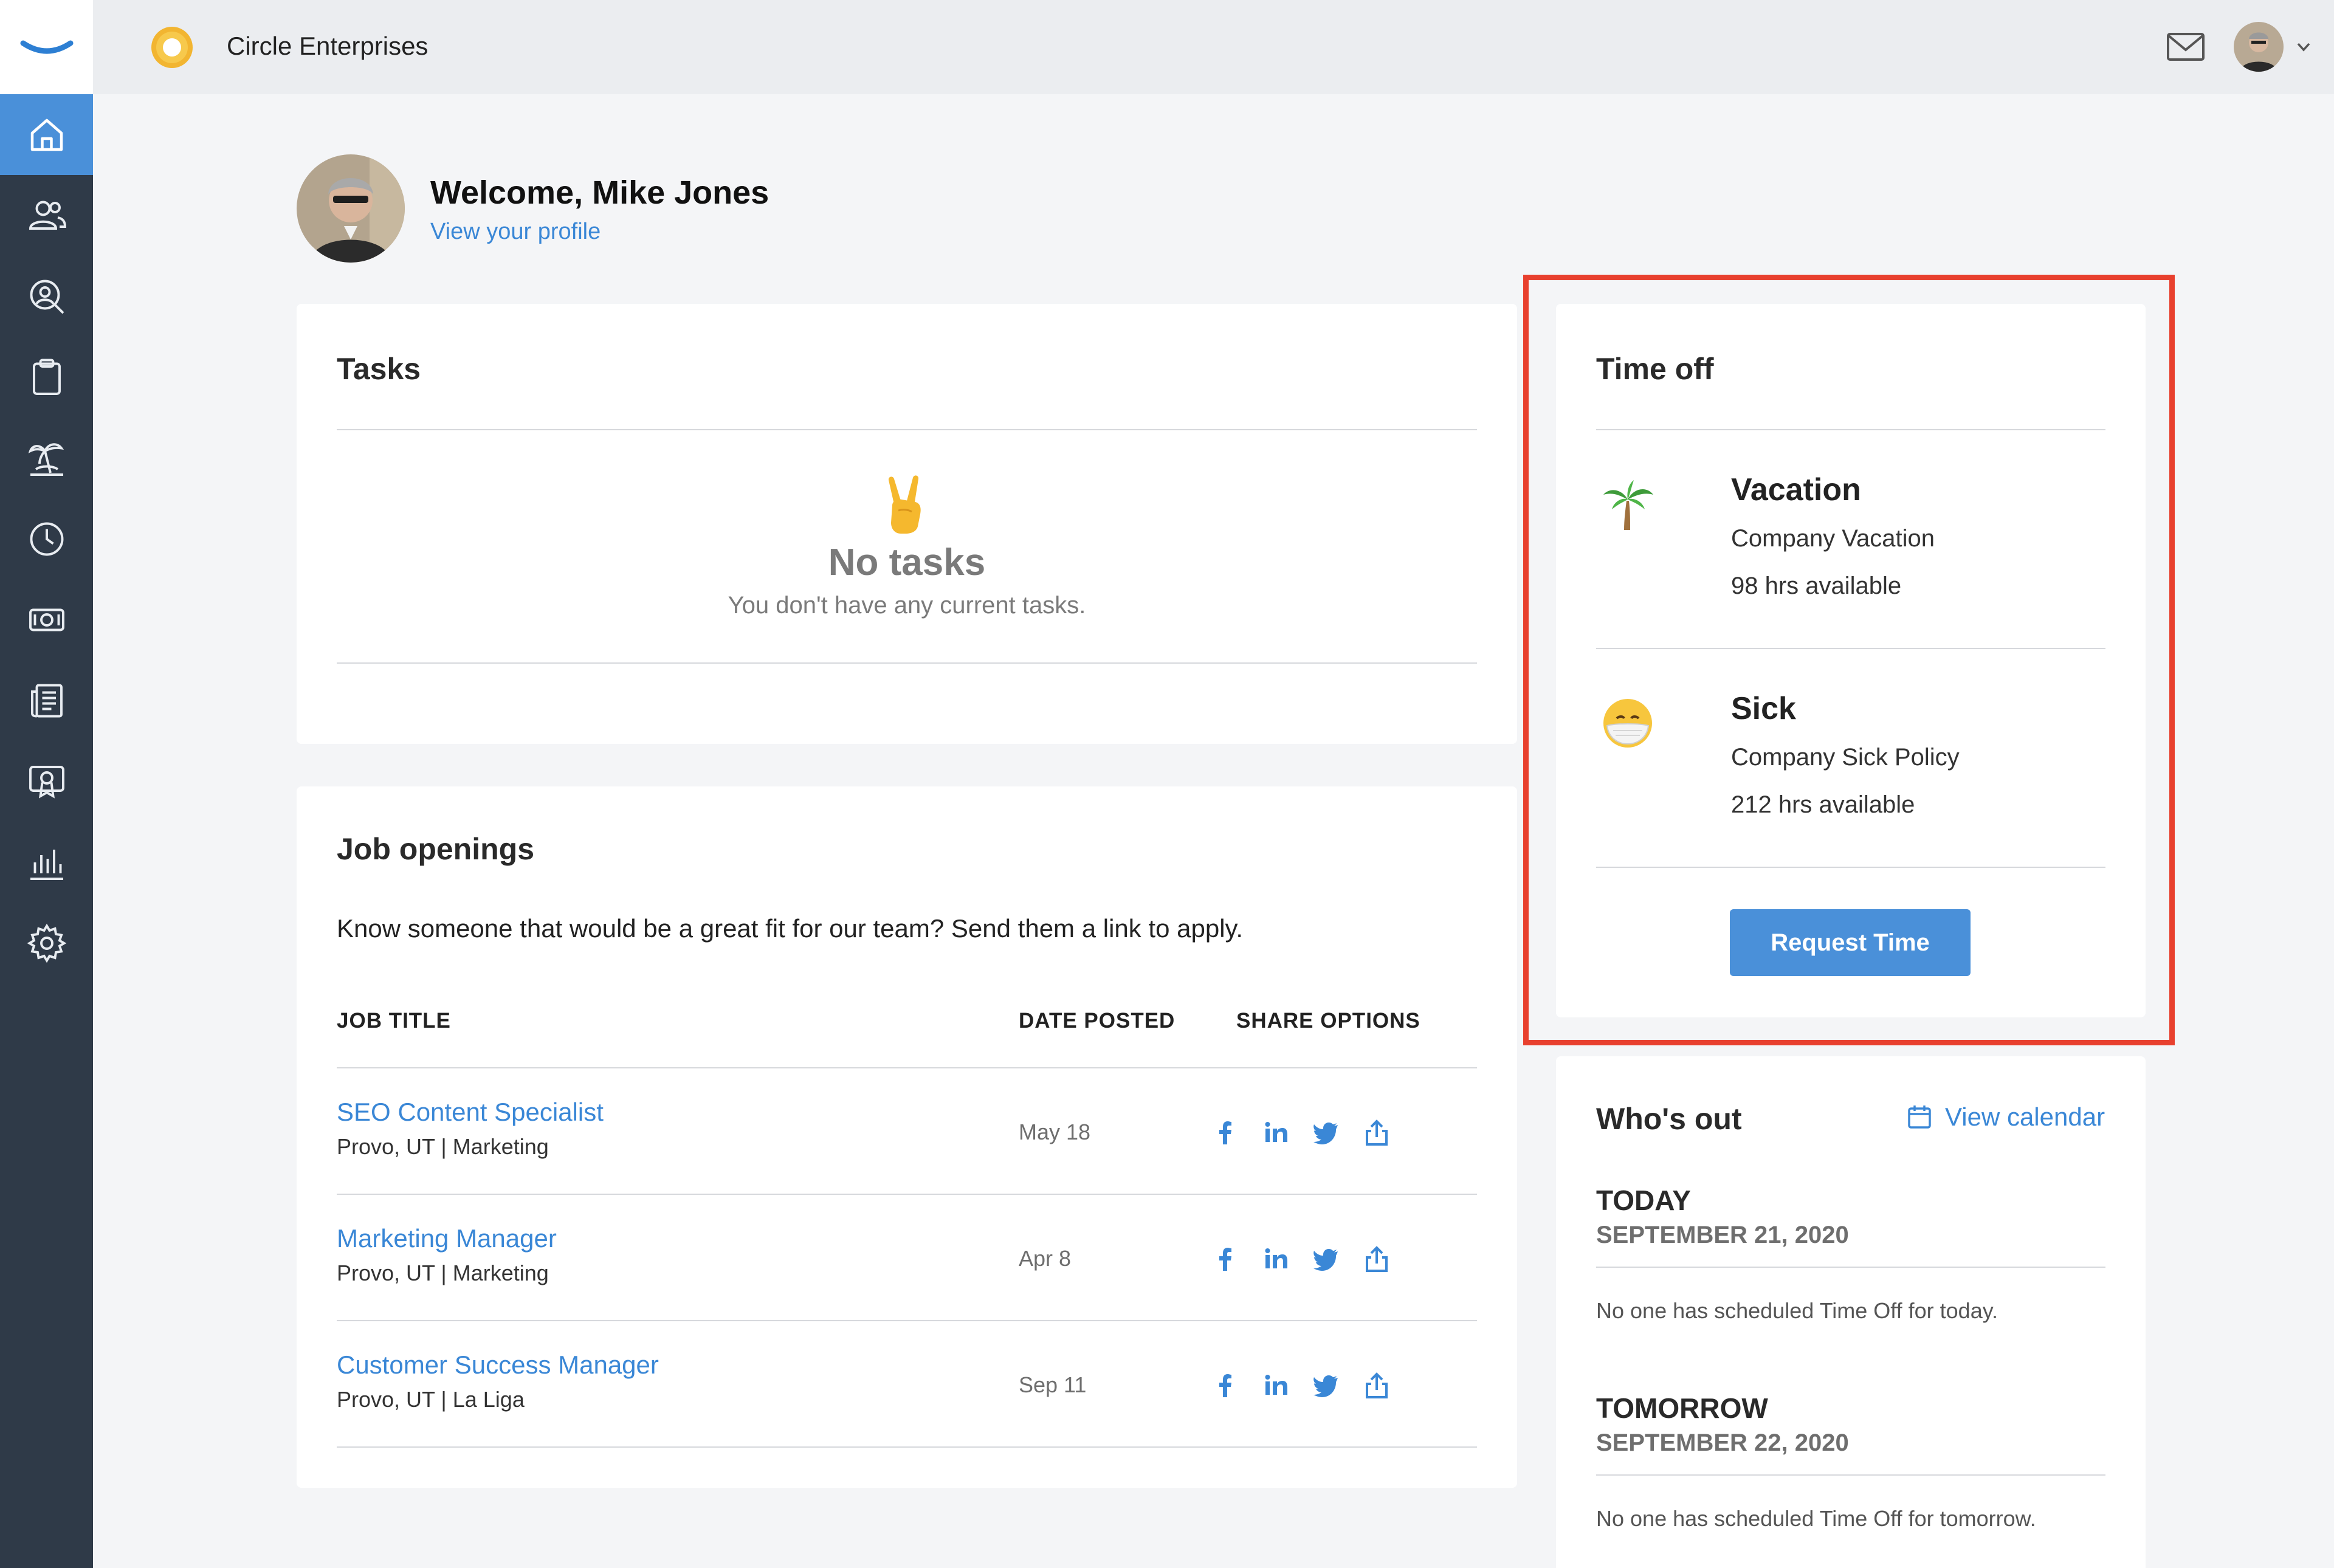 The width and height of the screenshot is (2334, 1568). I want to click on home-icon, so click(46, 135).